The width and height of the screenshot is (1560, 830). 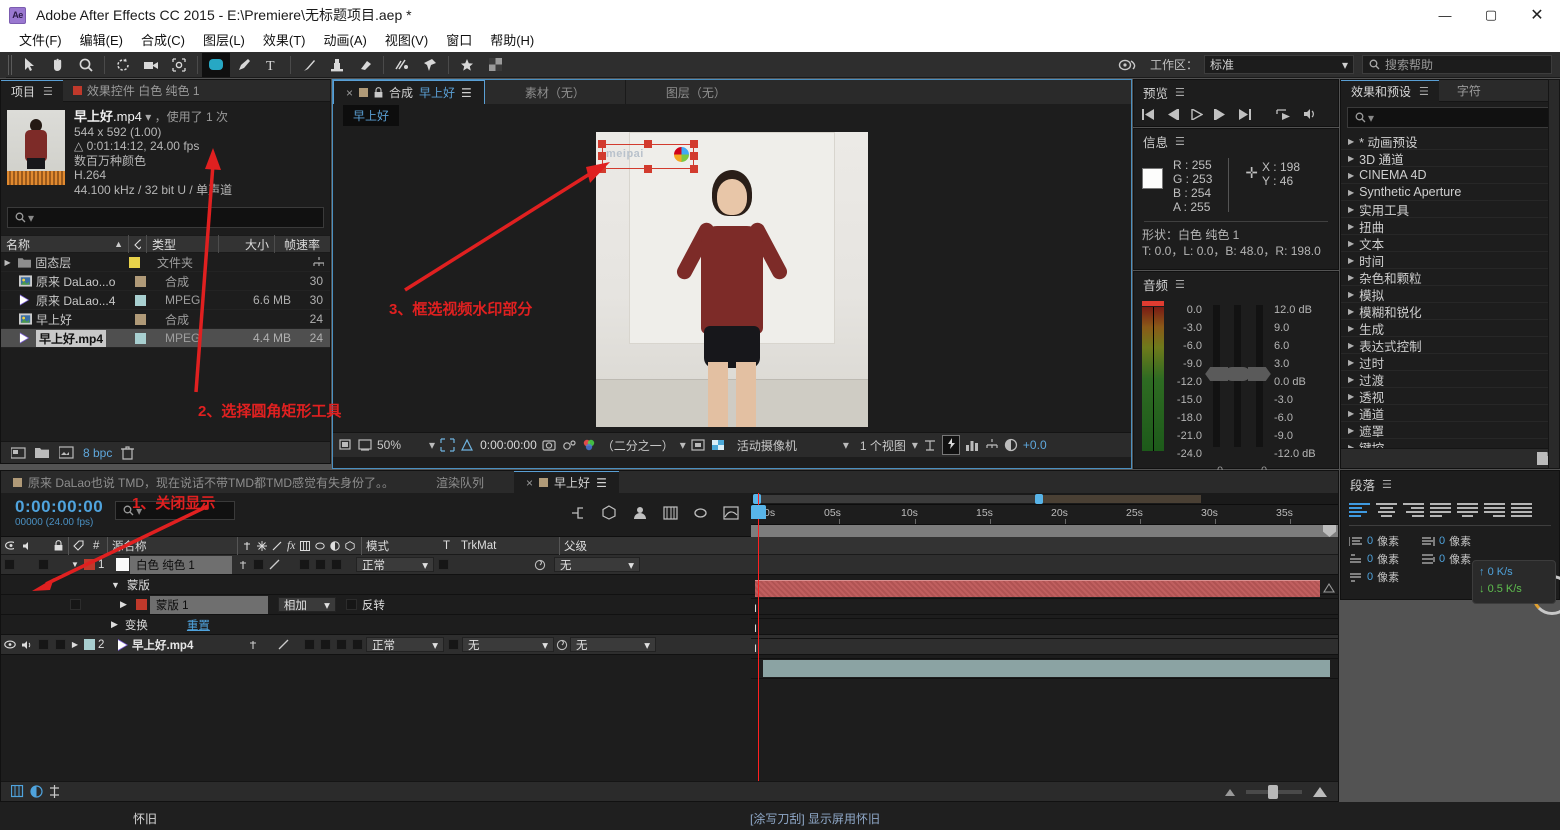 What do you see at coordinates (1450, 192) in the screenshot?
I see `list-item: ▶ Synthetic Aperture` at bounding box center [1450, 192].